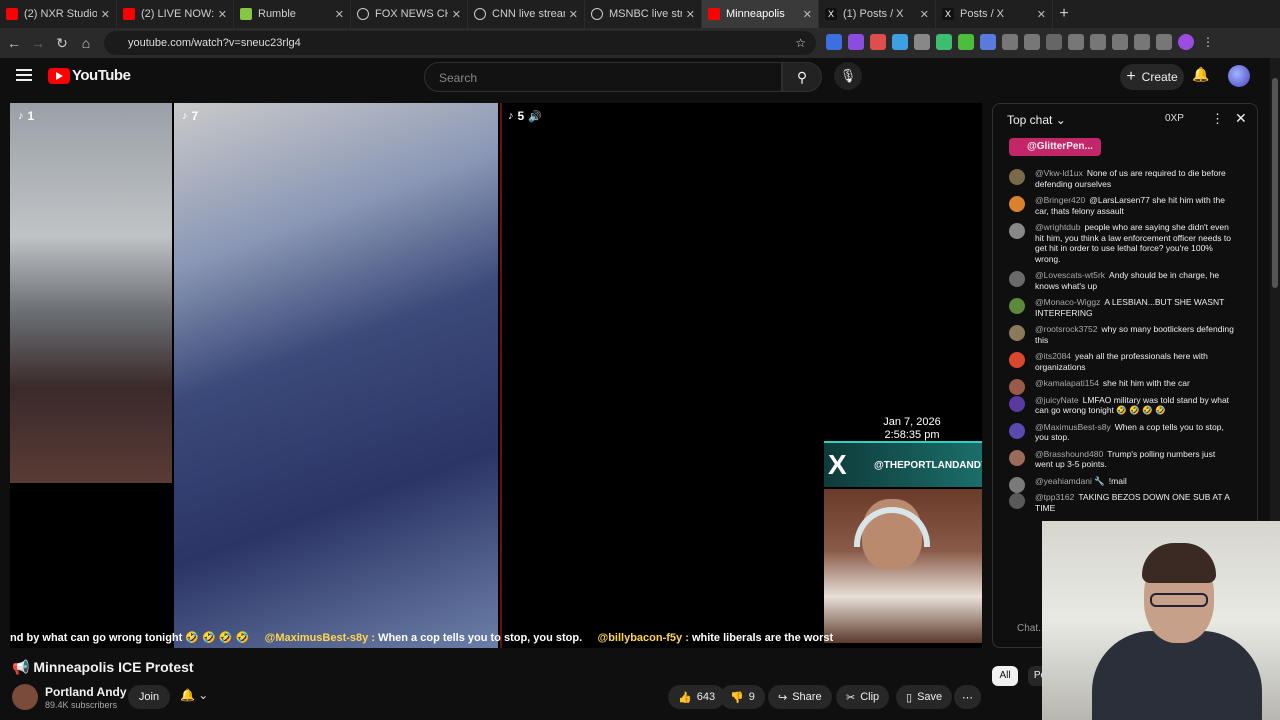 The width and height of the screenshot is (1280, 720). I want to click on chat-username: @juicyNate, so click(1057, 400).